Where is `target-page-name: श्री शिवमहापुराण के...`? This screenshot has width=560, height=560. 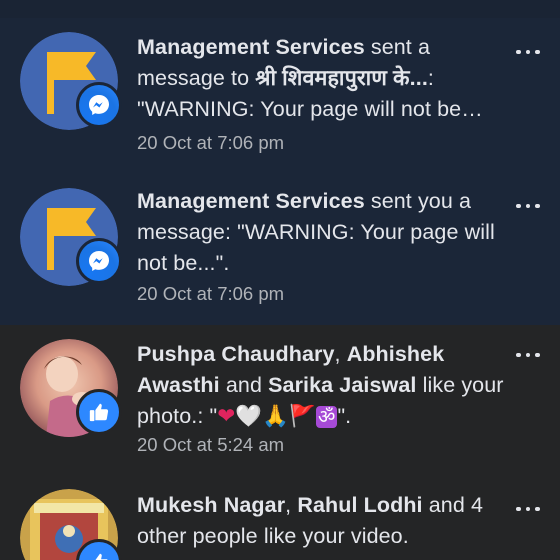 target-page-name: श्री शिवमहापुराण के... is located at coordinates (341, 78).